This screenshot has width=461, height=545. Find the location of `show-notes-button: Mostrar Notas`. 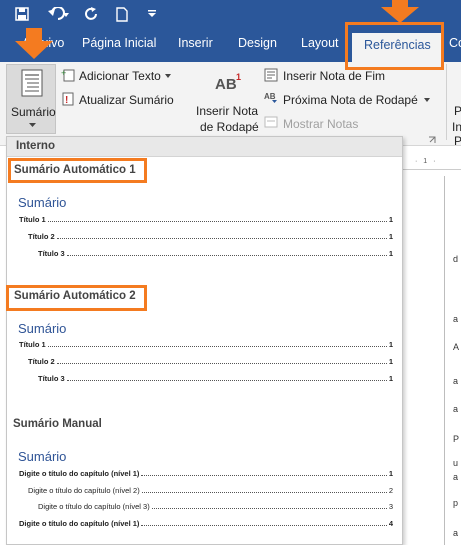

show-notes-button: Mostrar Notas is located at coordinates (320, 124).